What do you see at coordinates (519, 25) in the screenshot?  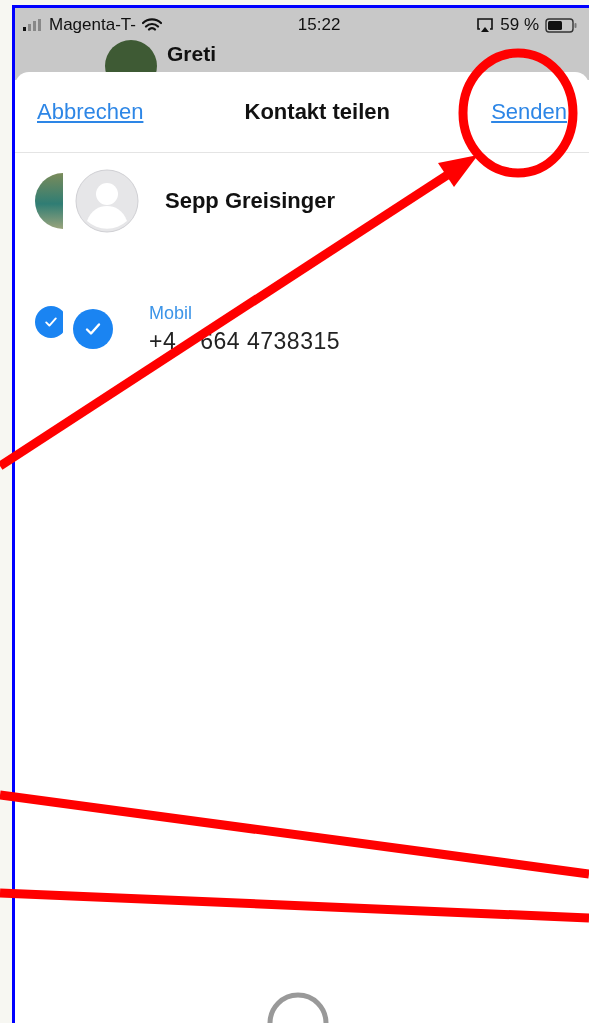 I see `battery-percentage: 59 %` at bounding box center [519, 25].